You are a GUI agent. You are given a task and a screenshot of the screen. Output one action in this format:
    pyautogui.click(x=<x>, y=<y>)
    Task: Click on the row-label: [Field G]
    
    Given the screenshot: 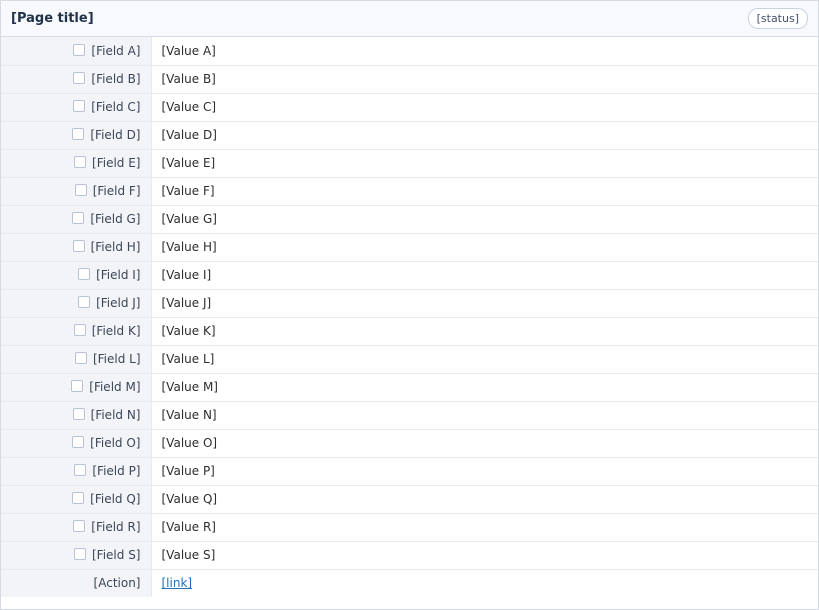 What is the action you would take?
    pyautogui.click(x=76, y=218)
    